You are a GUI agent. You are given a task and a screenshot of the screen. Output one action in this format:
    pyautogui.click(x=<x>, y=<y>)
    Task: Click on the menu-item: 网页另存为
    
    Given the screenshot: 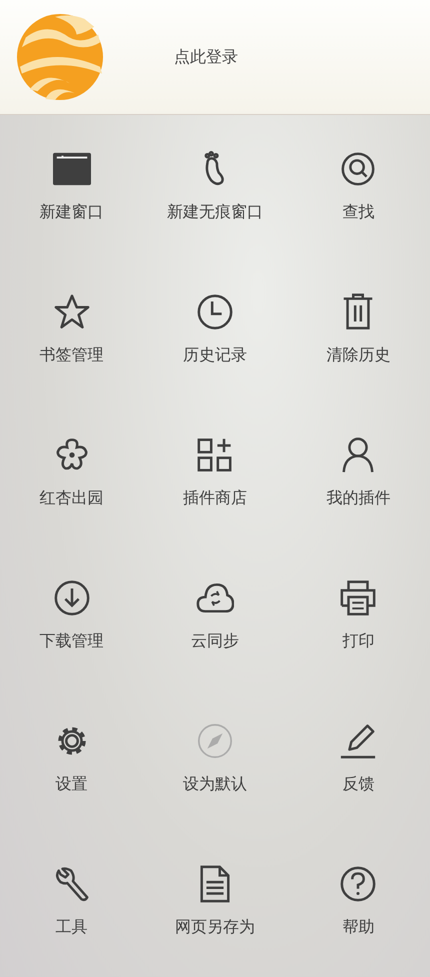 What is the action you would take?
    pyautogui.click(x=215, y=901)
    